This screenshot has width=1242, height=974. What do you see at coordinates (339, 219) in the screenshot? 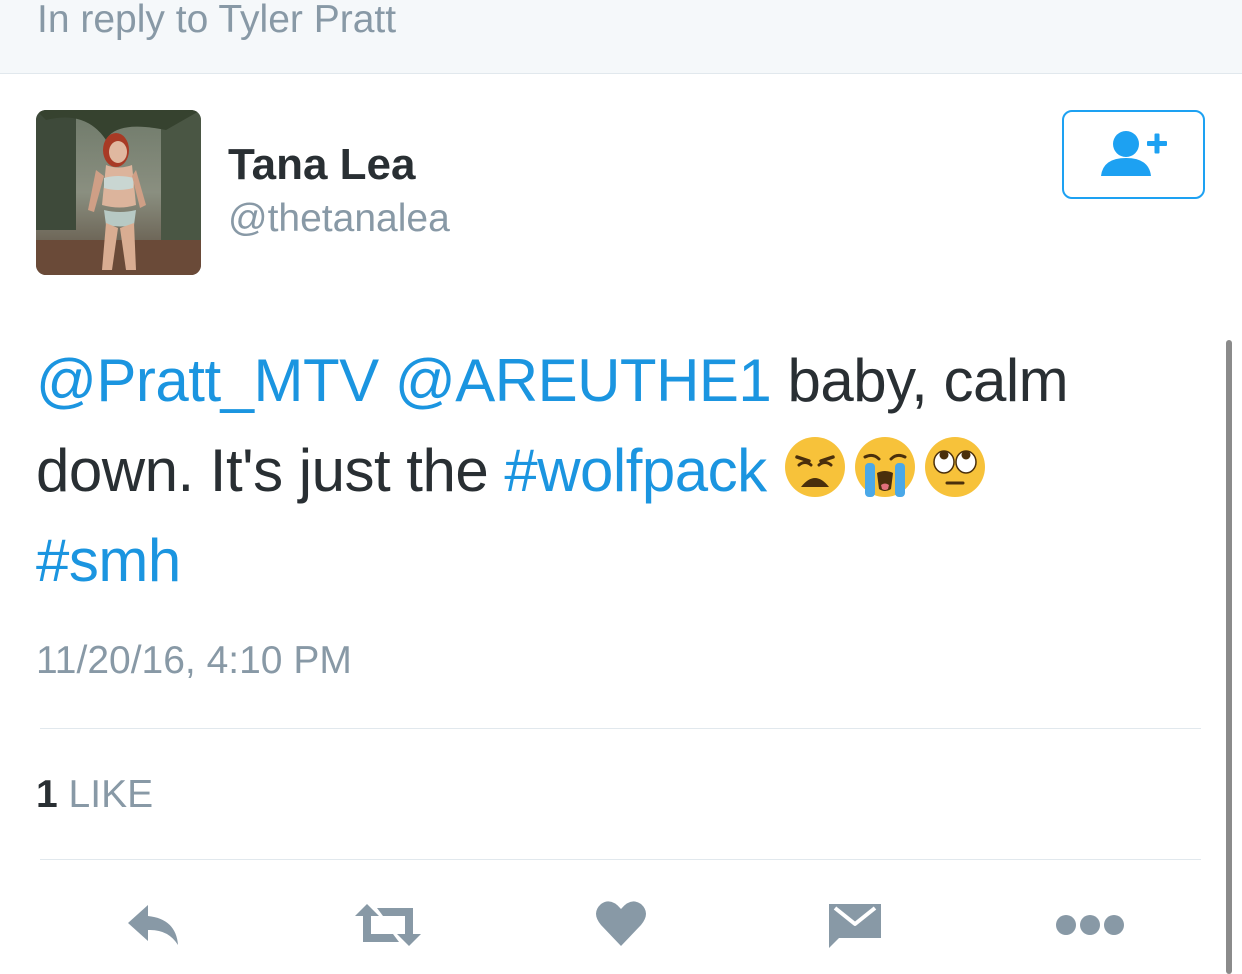
I see `username: @thetanalea` at bounding box center [339, 219].